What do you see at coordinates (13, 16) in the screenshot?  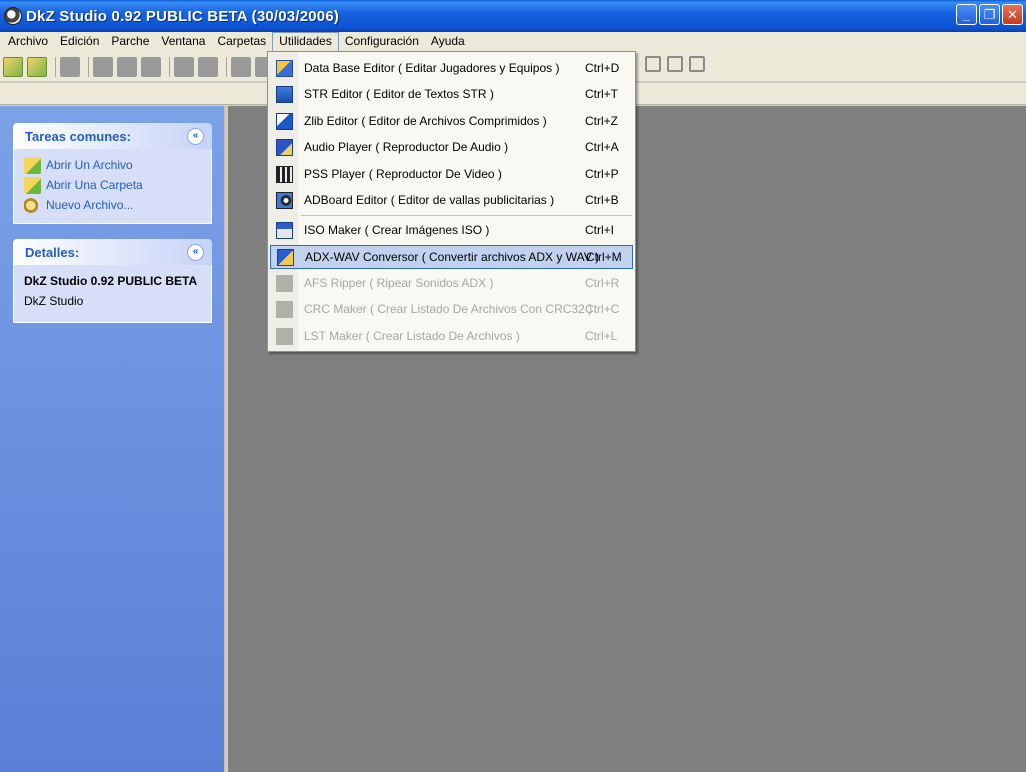 I see `app-icon` at bounding box center [13, 16].